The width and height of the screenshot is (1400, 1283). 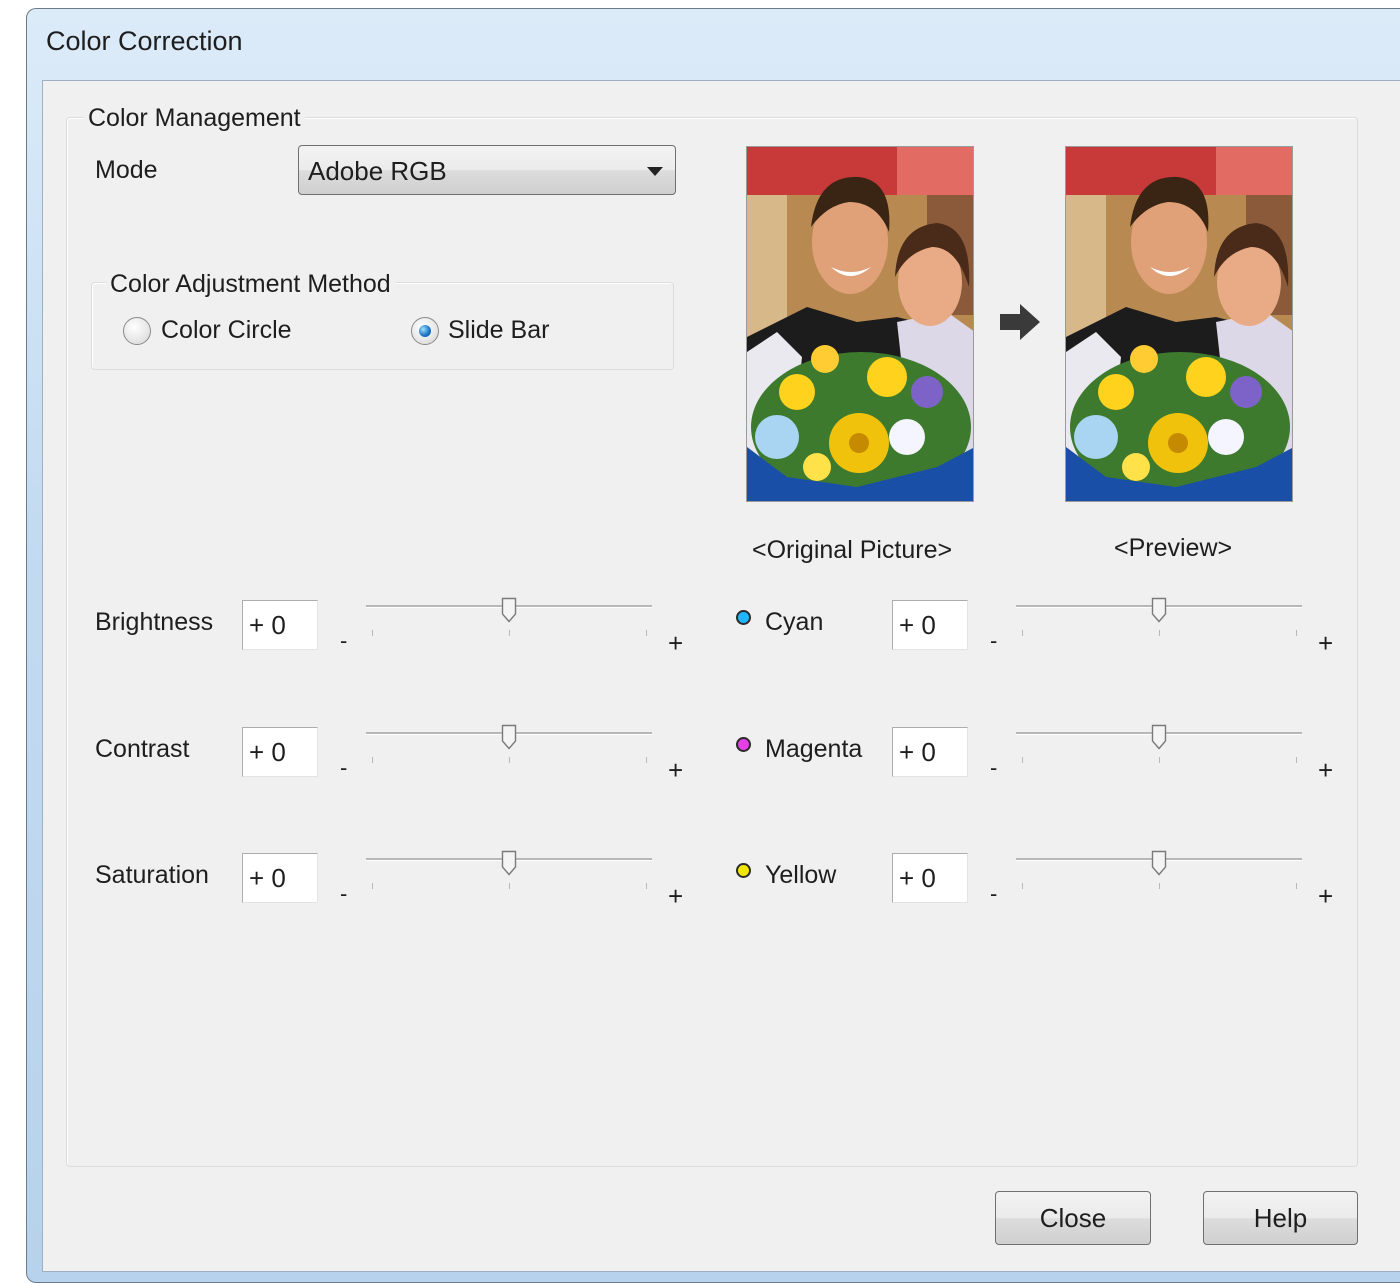 I want to click on saturation-slider-thumb, so click(x=509, y=863).